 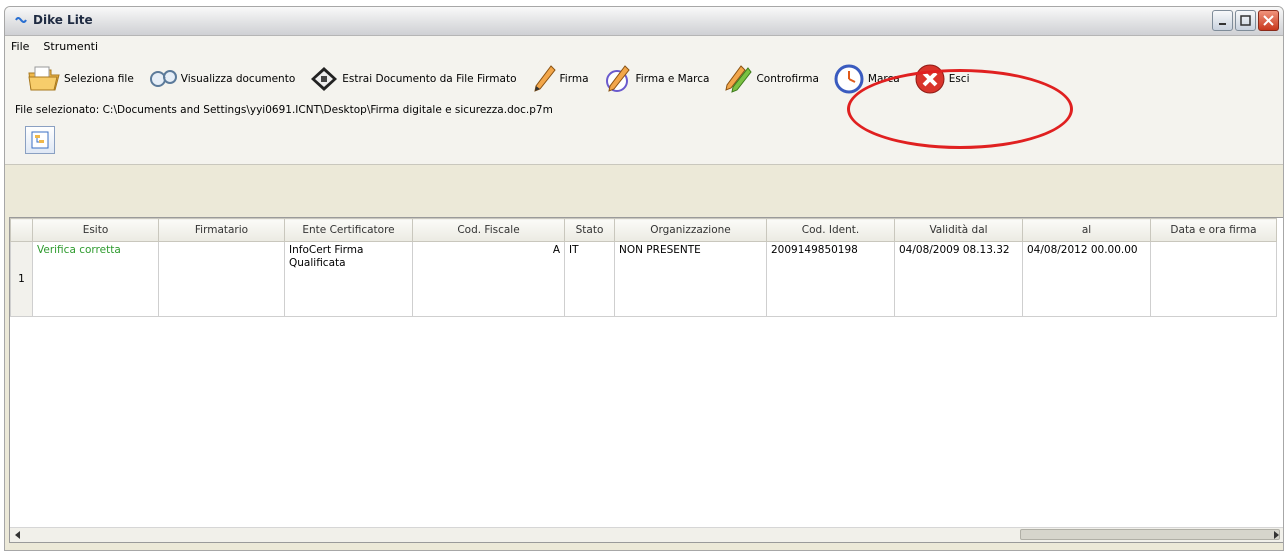 I want to click on countersign-label: Controfirma, so click(x=787, y=79).